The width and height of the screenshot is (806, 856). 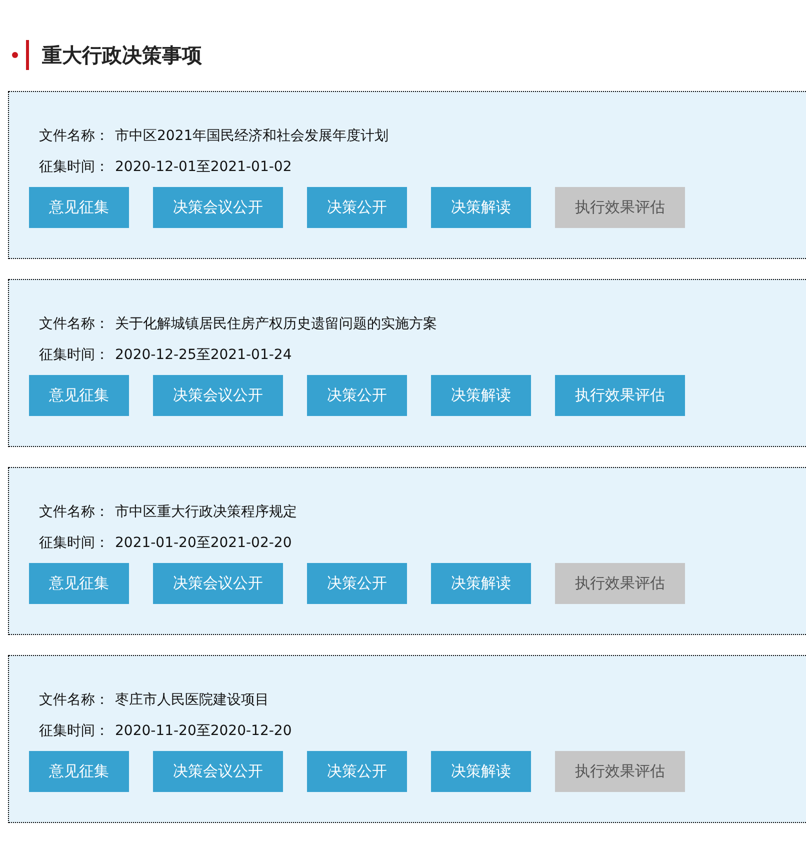 What do you see at coordinates (203, 167) in the screenshot?
I see `collection-period: 2020-12-01至2021-01-02` at bounding box center [203, 167].